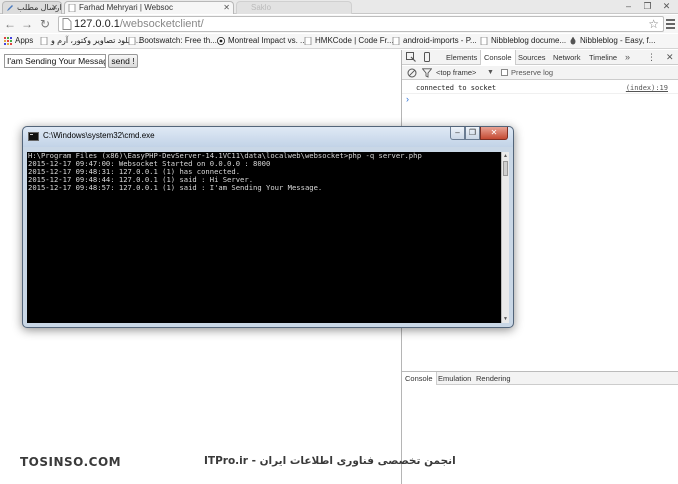 This screenshot has height=484, width=678. I want to click on scroll-thumb, so click(505, 168).